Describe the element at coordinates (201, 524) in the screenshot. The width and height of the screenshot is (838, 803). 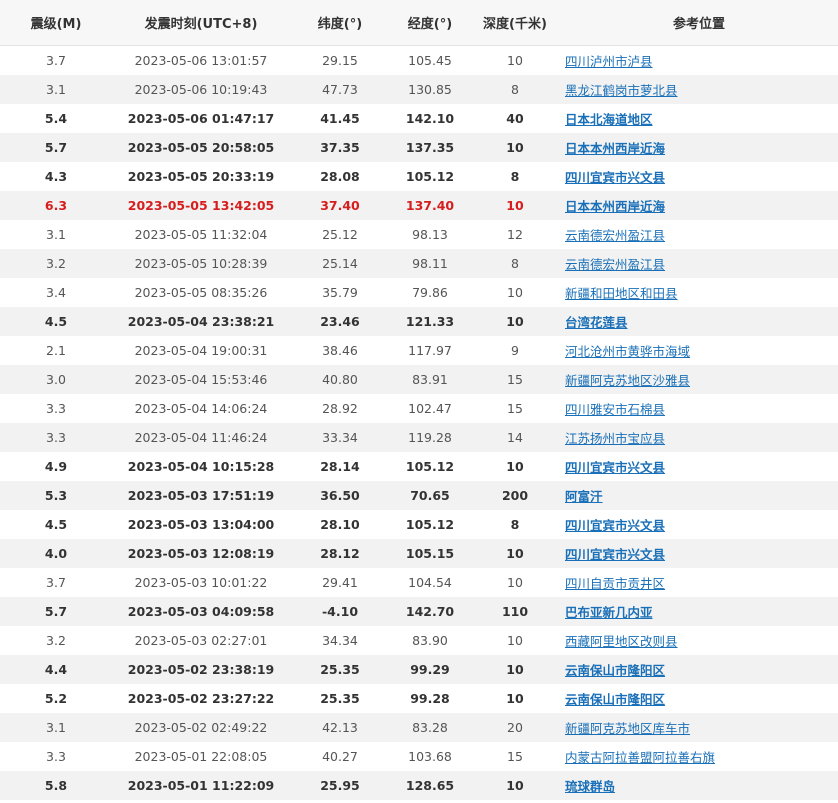
I see `time-cell: 2023-05-03 13:04:00` at that location.